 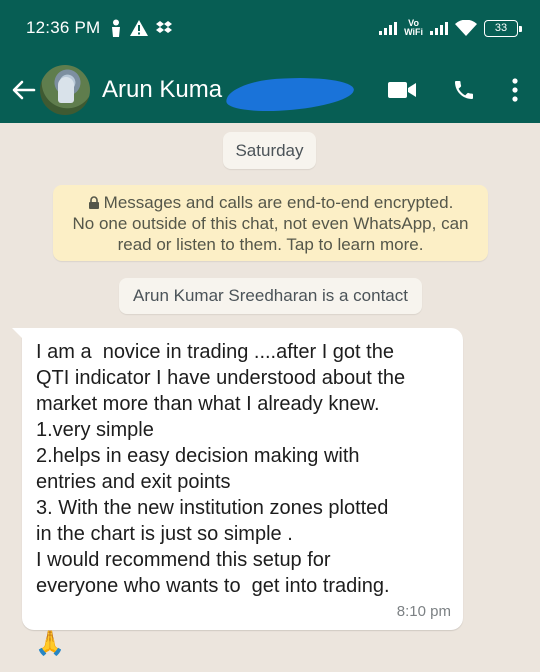 What do you see at coordinates (413, 27) in the screenshot?
I see `vowifi-icon: Vo WiFi` at bounding box center [413, 27].